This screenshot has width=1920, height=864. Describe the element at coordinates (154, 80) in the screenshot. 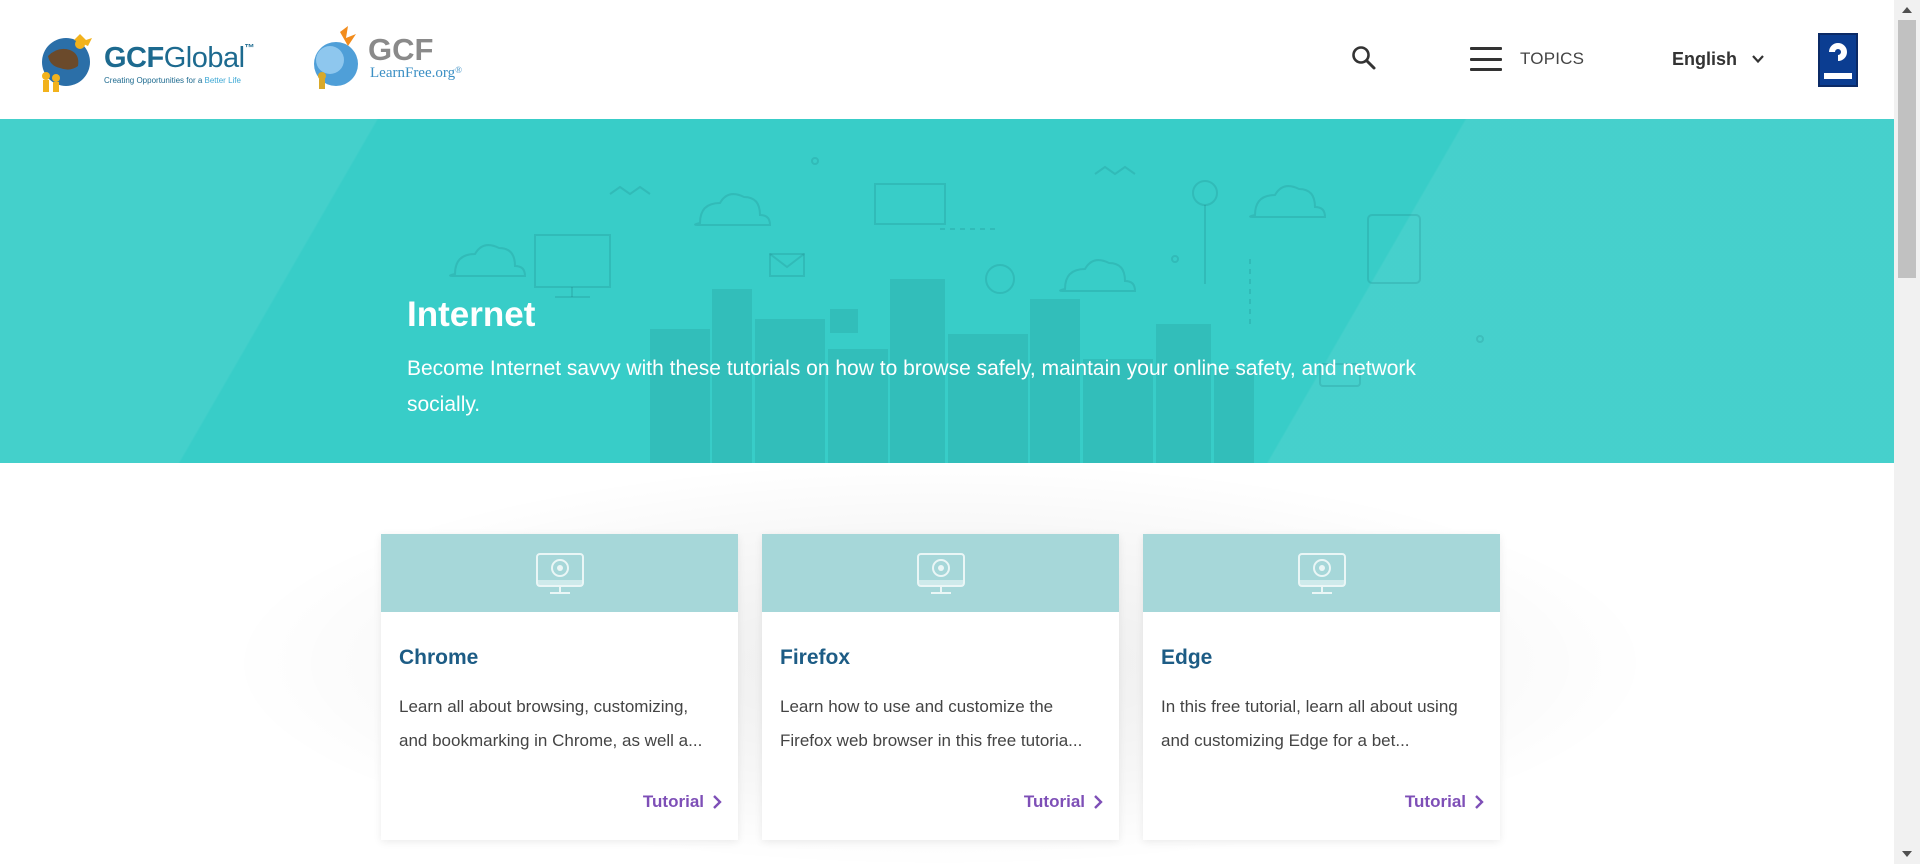

I see `logo-tagline: Creating Opportunities for a` at that location.